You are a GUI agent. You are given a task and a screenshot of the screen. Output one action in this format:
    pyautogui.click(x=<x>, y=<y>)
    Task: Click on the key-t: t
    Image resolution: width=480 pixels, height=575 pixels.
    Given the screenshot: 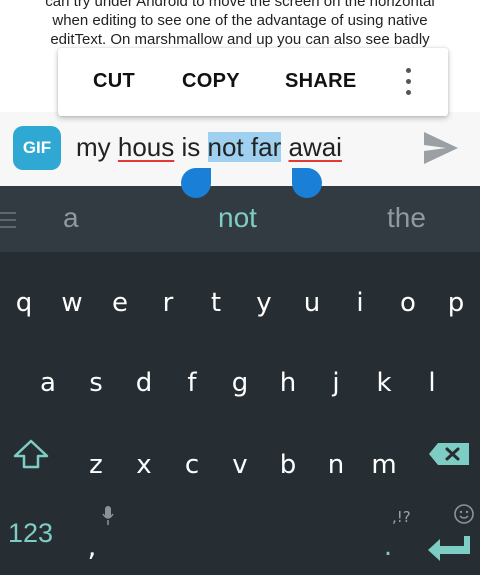 What is the action you would take?
    pyautogui.click(x=216, y=303)
    